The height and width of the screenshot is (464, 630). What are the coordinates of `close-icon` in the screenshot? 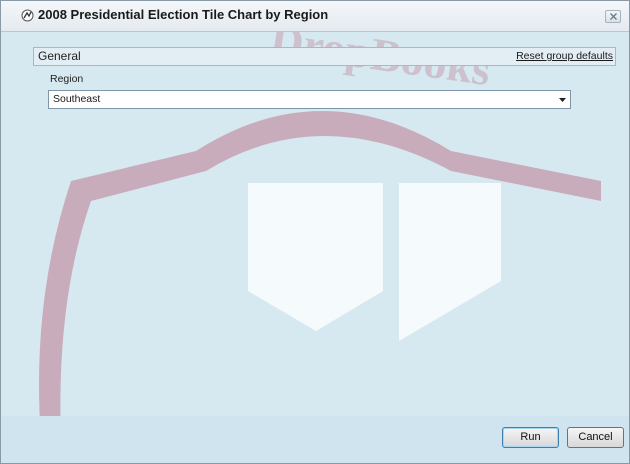 It's located at (613, 16).